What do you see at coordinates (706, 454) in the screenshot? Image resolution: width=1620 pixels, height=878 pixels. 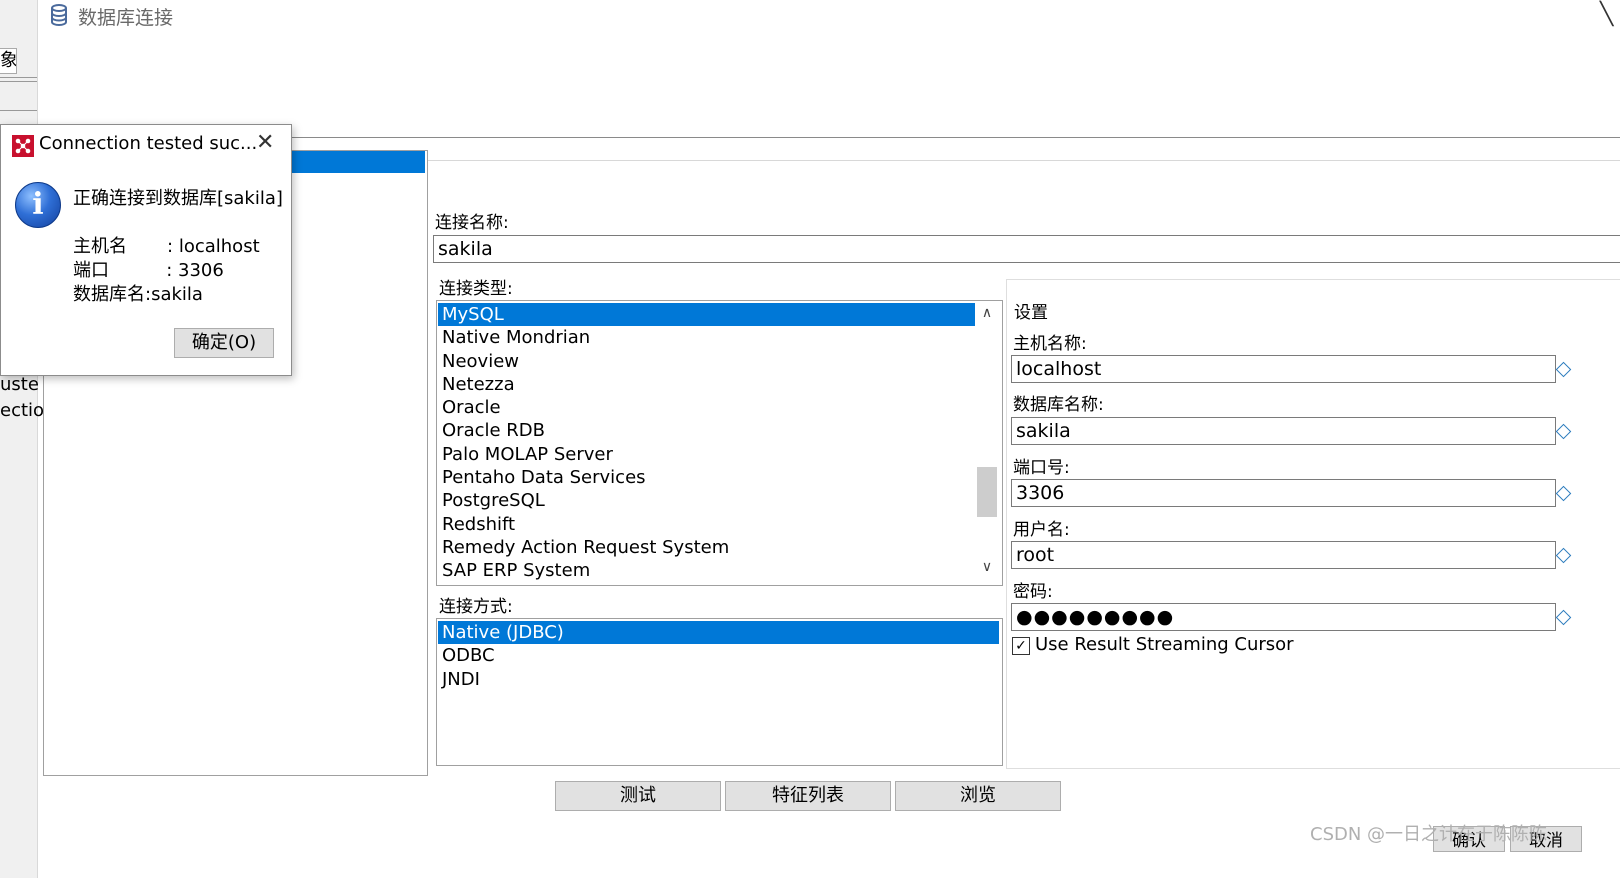 I see `list-item: Palo MOLAP Server` at bounding box center [706, 454].